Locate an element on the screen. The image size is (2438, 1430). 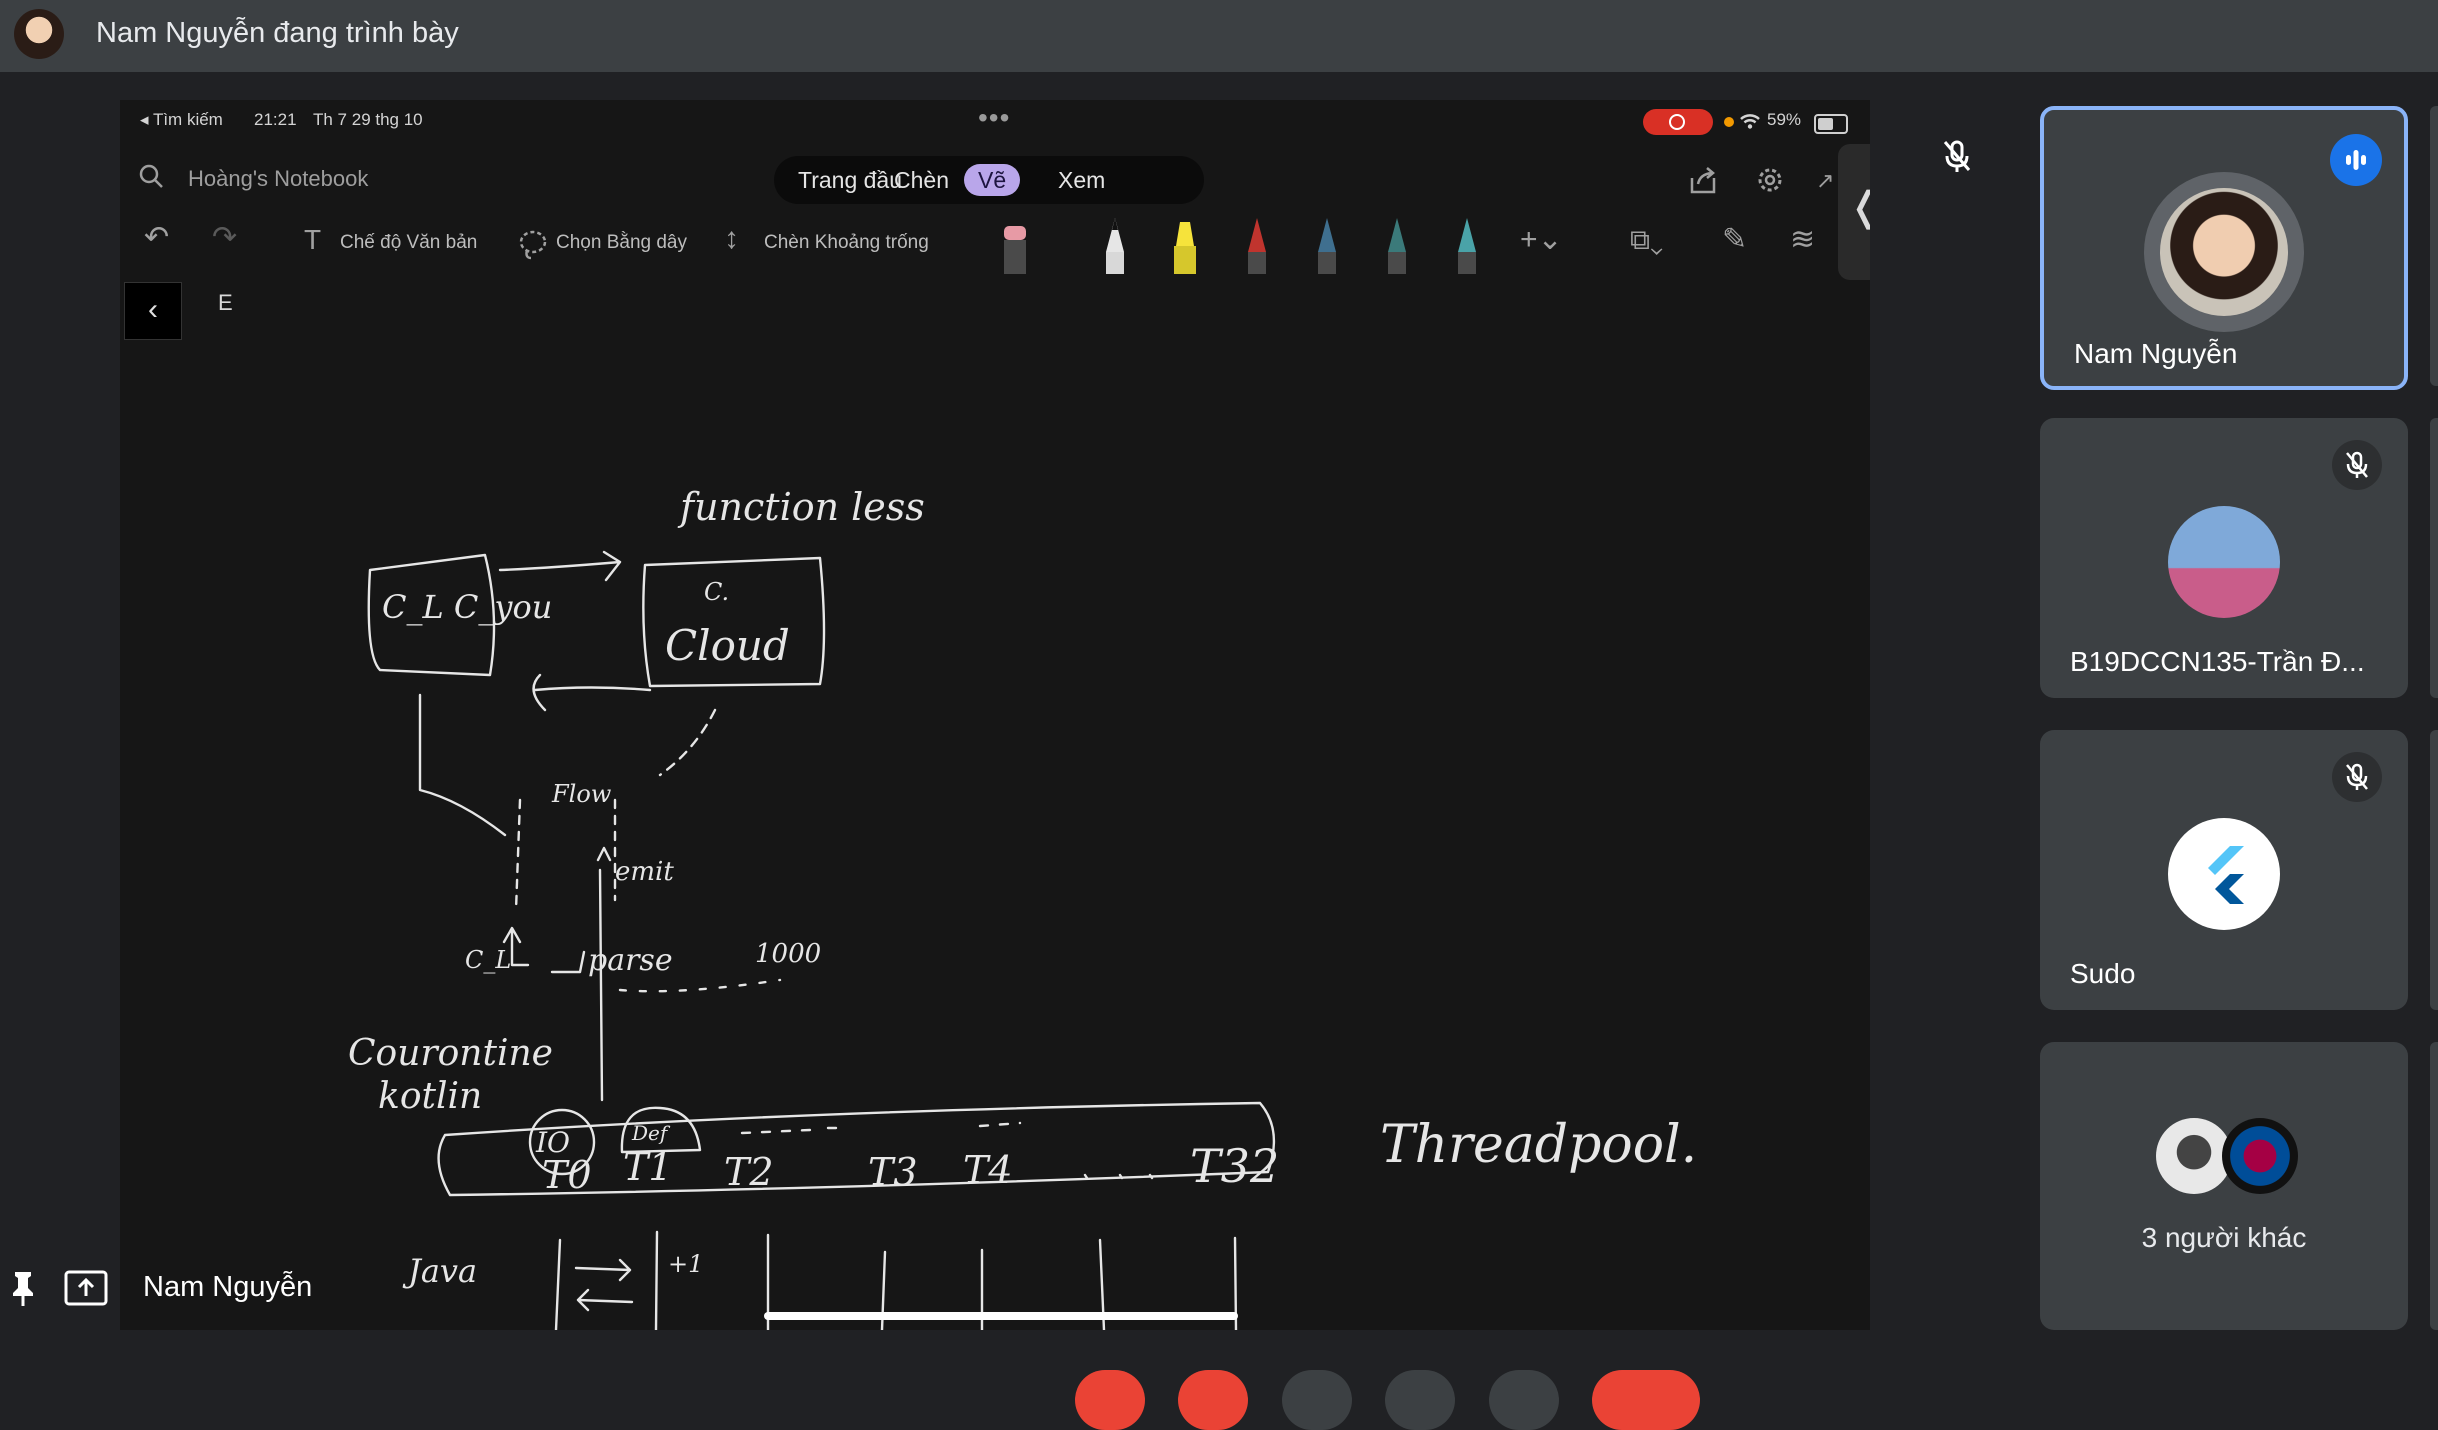
pin-icon is located at coordinates (23, 1288).